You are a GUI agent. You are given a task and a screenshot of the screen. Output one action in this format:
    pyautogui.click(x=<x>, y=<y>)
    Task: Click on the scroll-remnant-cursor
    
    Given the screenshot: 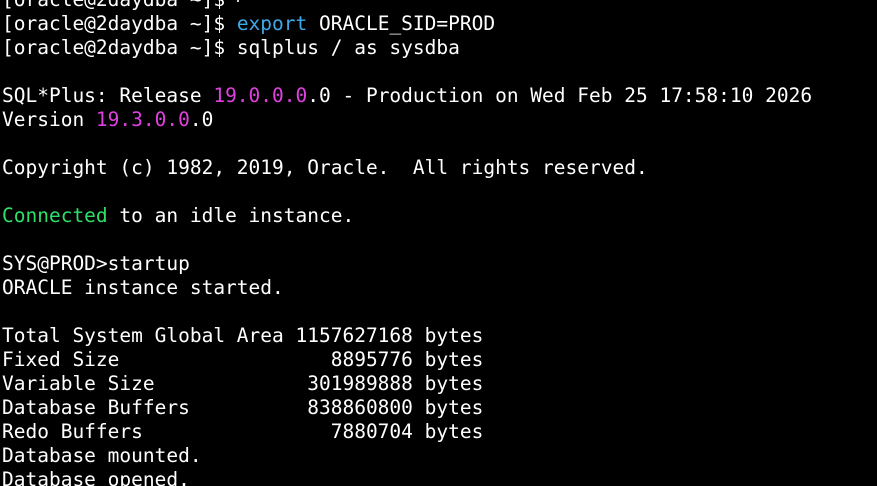 What is the action you would take?
    pyautogui.click(x=237, y=1)
    